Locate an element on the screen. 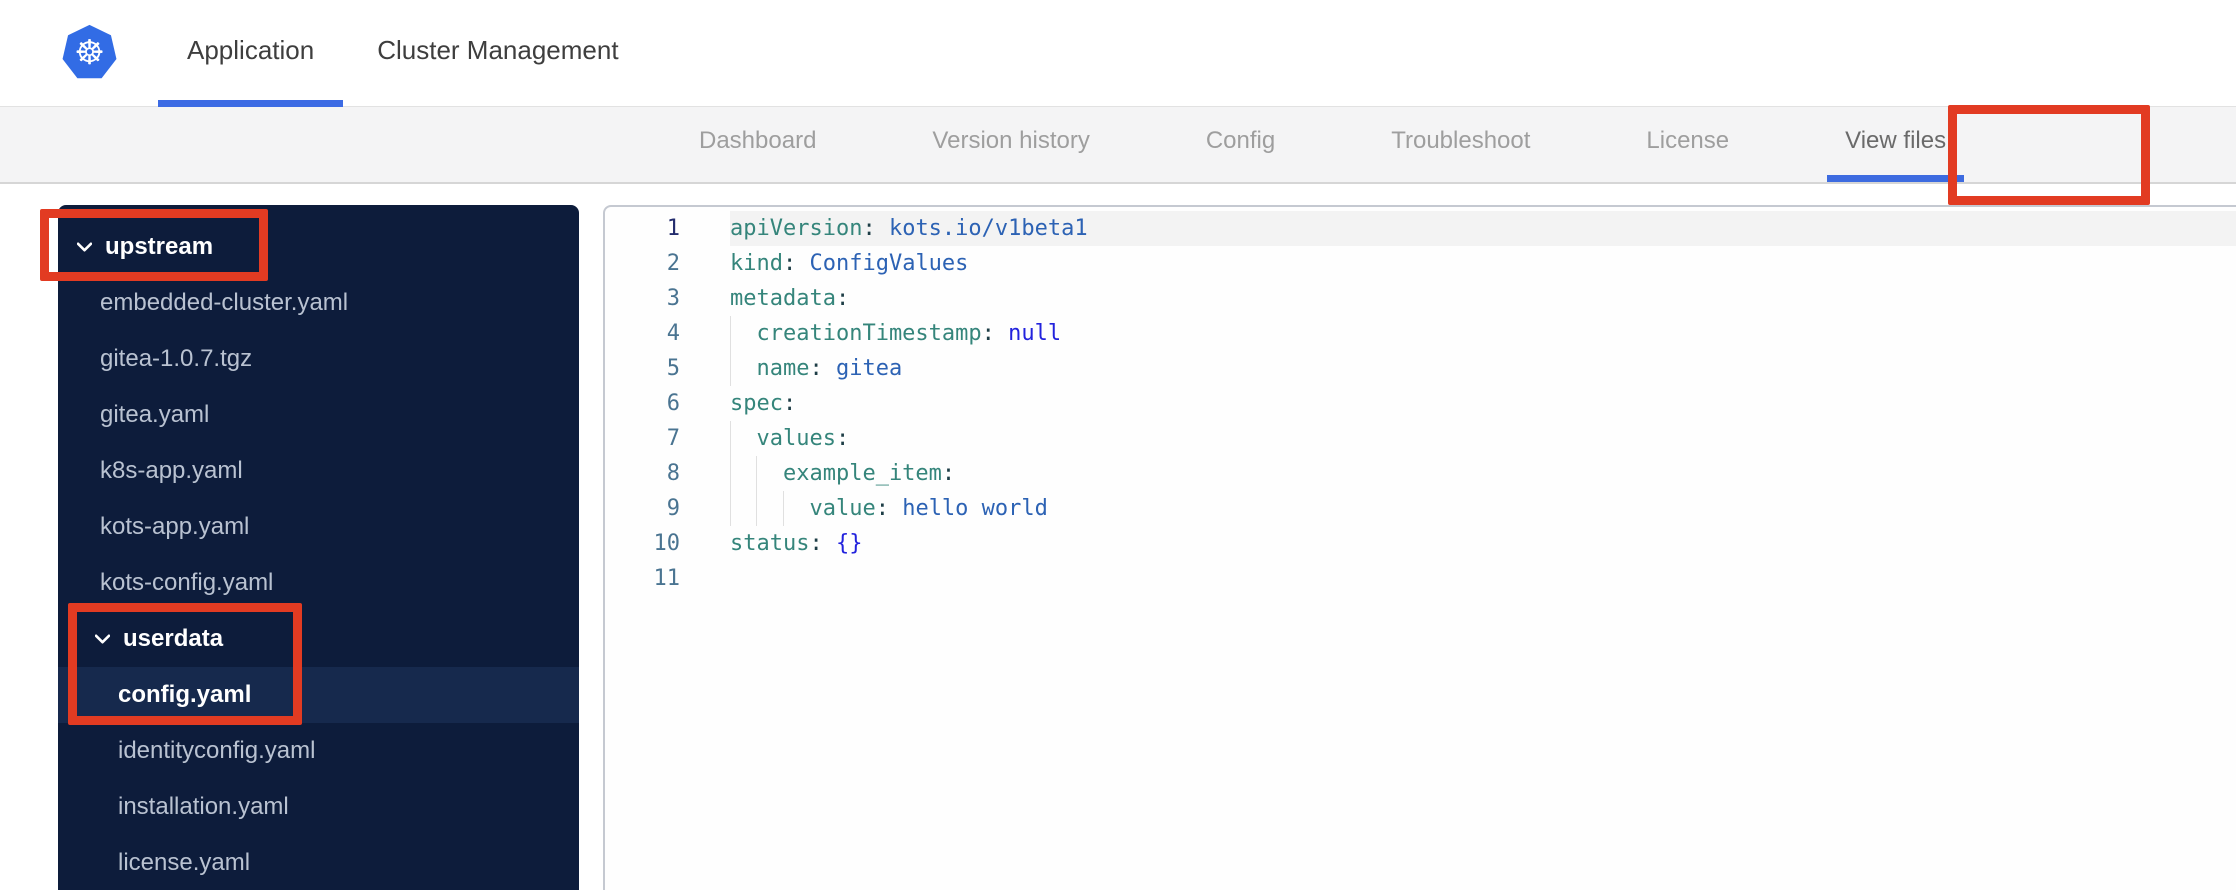 Image resolution: width=2236 pixels, height=890 pixels. tree-file-gitea.yaml: gitea.yaml is located at coordinates (318, 415).